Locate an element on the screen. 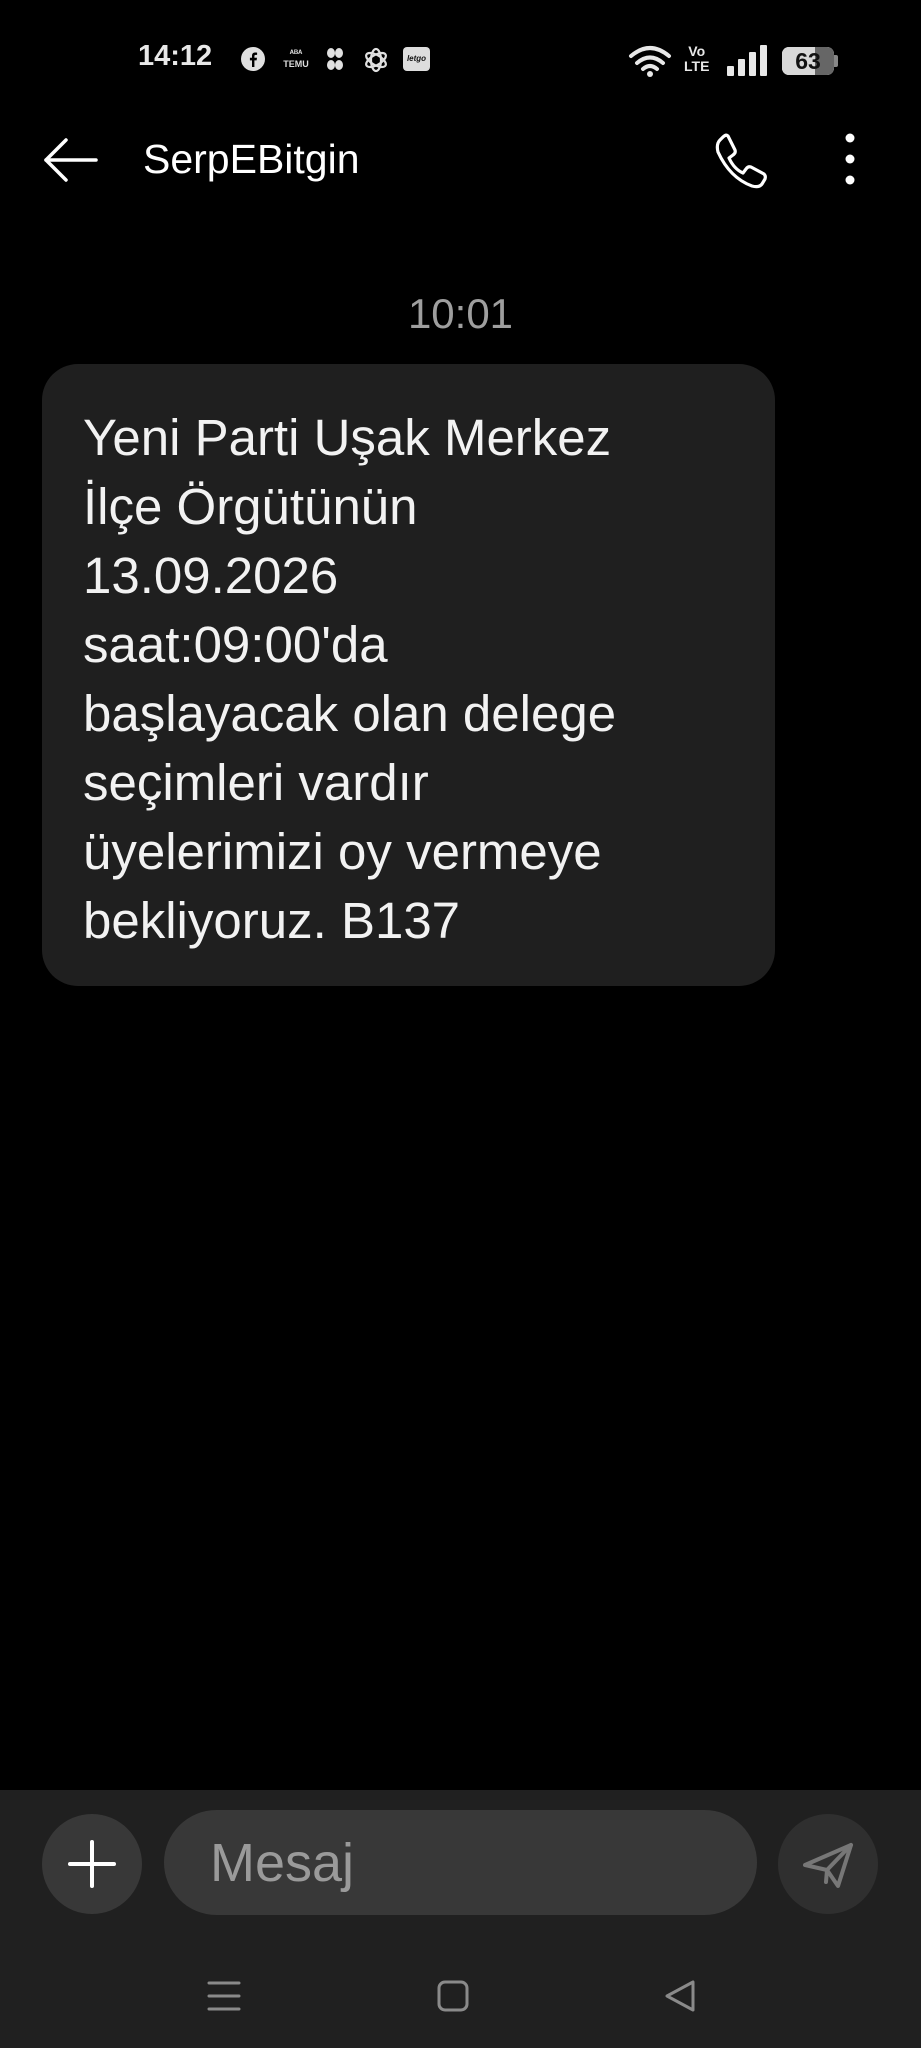 The height and width of the screenshot is (2048, 921). send-button is located at coordinates (828, 1864).